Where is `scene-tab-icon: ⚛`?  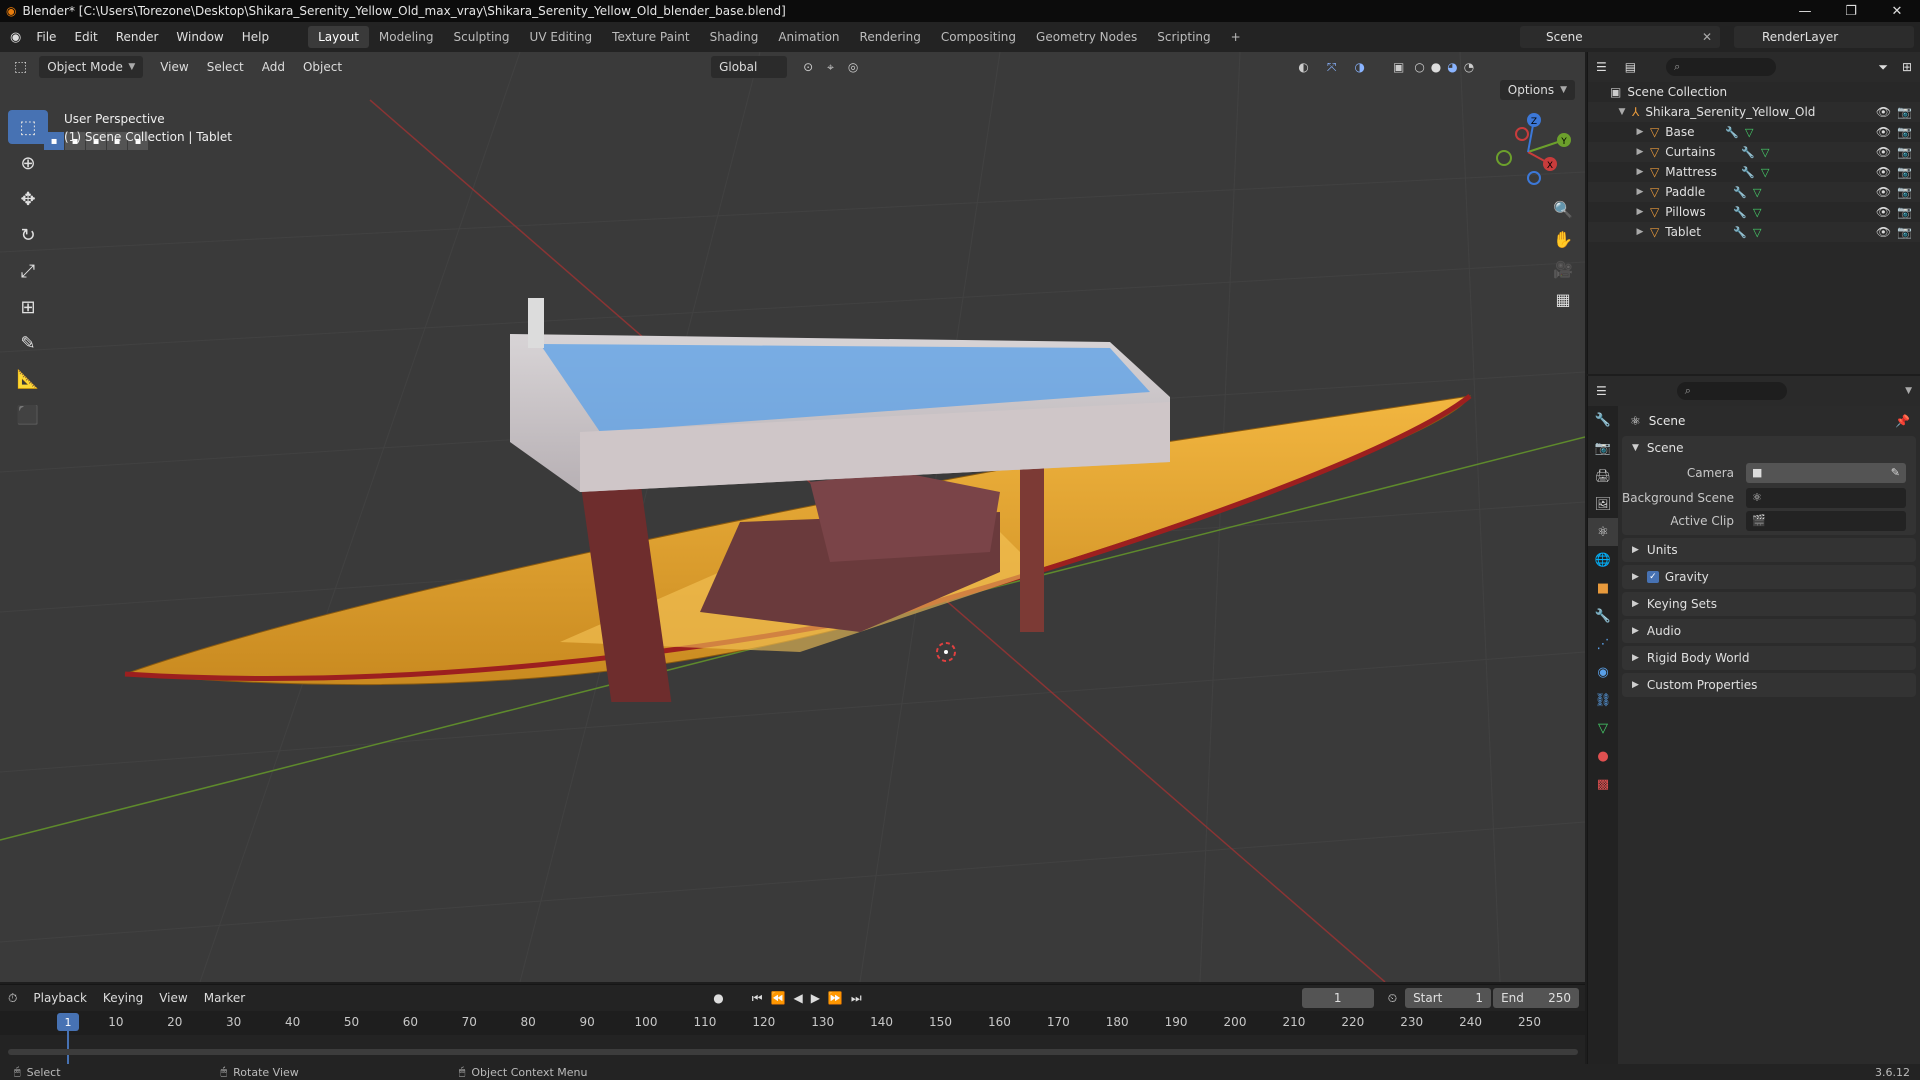
scene-tab-icon: ⚛ is located at coordinates (1603, 532).